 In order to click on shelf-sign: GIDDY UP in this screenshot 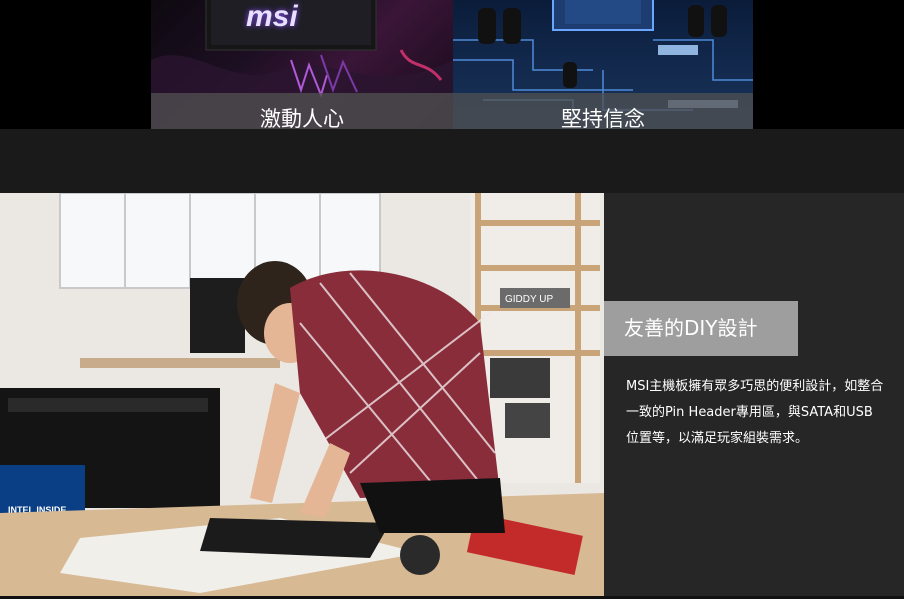, I will do `click(529, 299)`.